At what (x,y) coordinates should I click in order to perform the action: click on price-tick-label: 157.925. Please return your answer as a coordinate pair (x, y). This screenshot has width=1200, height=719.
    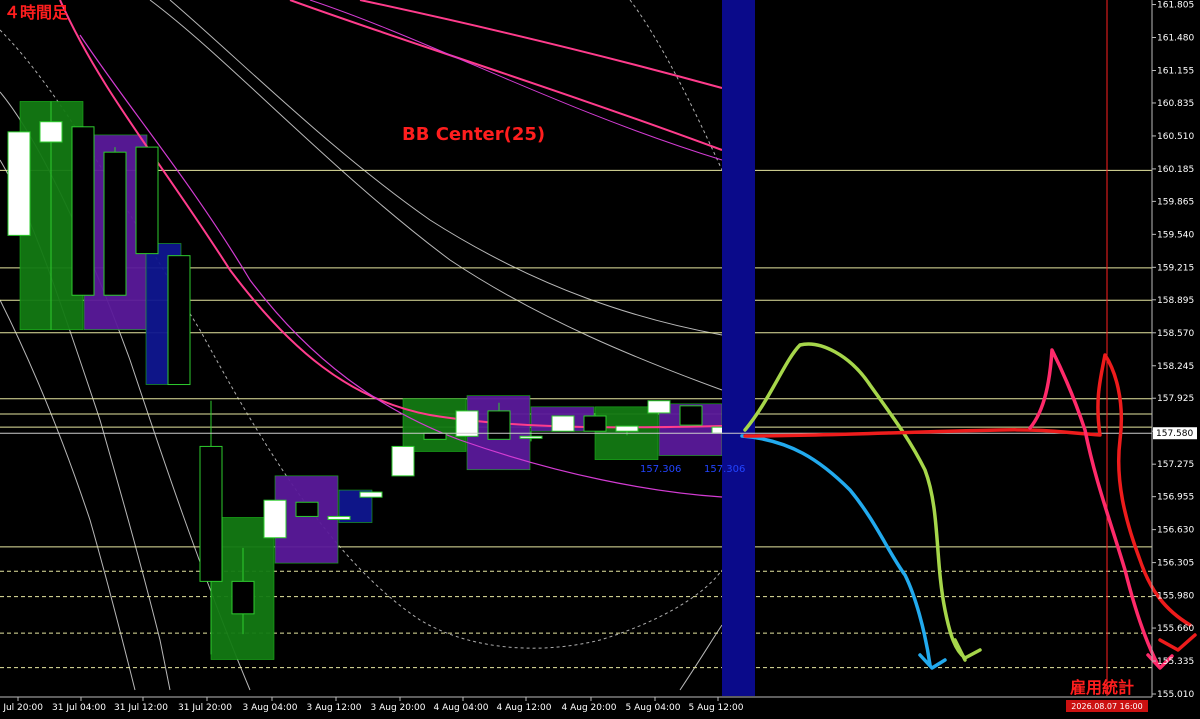
    Looking at the image, I should click on (1175, 399).